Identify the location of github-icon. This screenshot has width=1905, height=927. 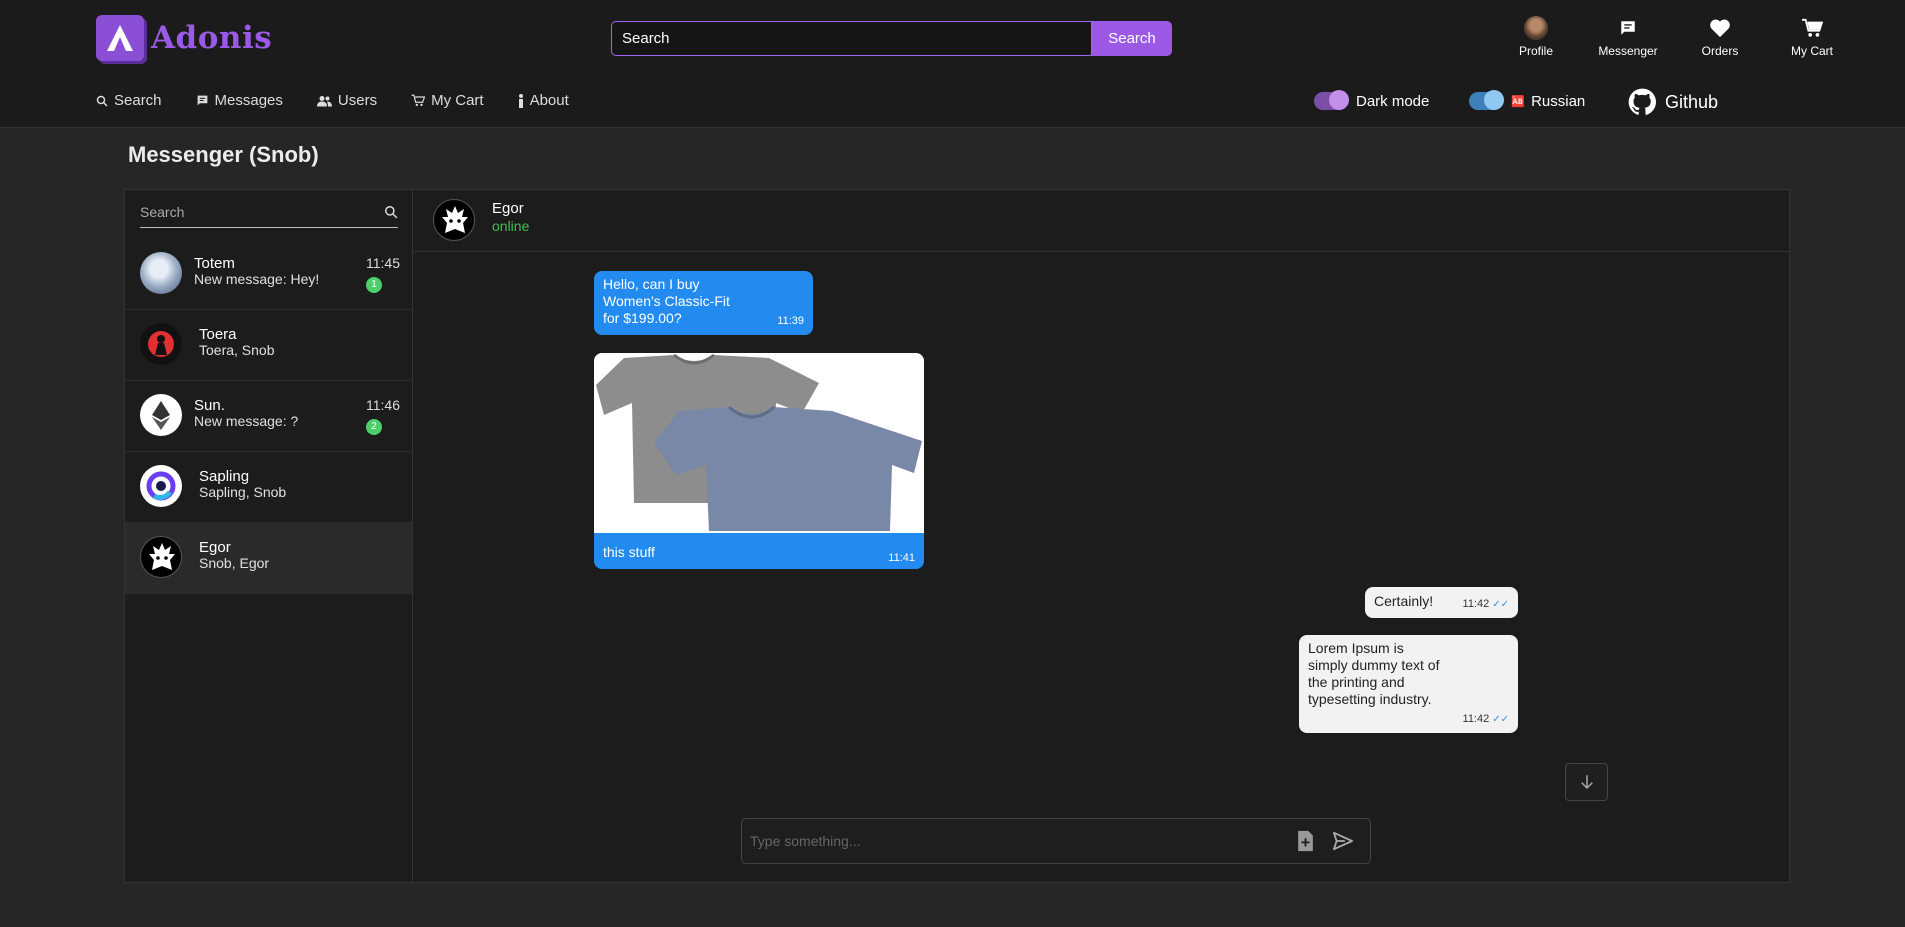
(1642, 101).